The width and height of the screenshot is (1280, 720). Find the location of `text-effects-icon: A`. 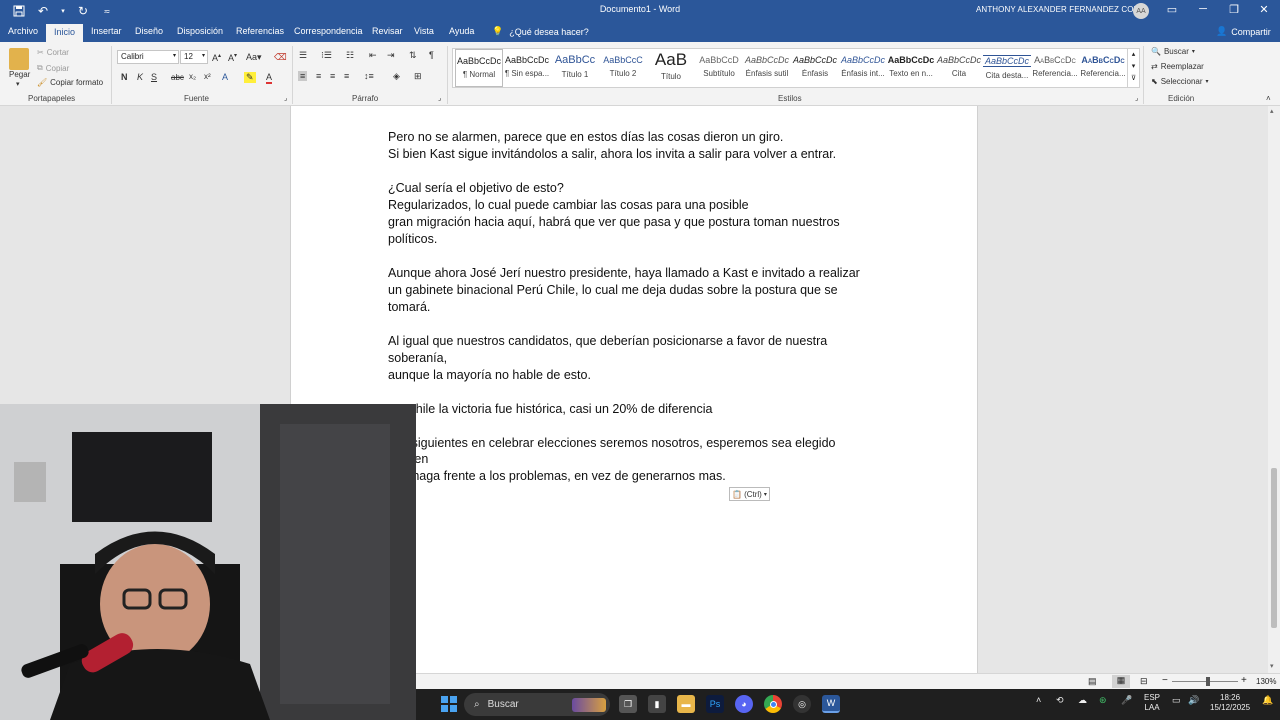

text-effects-icon: A is located at coordinates (225, 77).